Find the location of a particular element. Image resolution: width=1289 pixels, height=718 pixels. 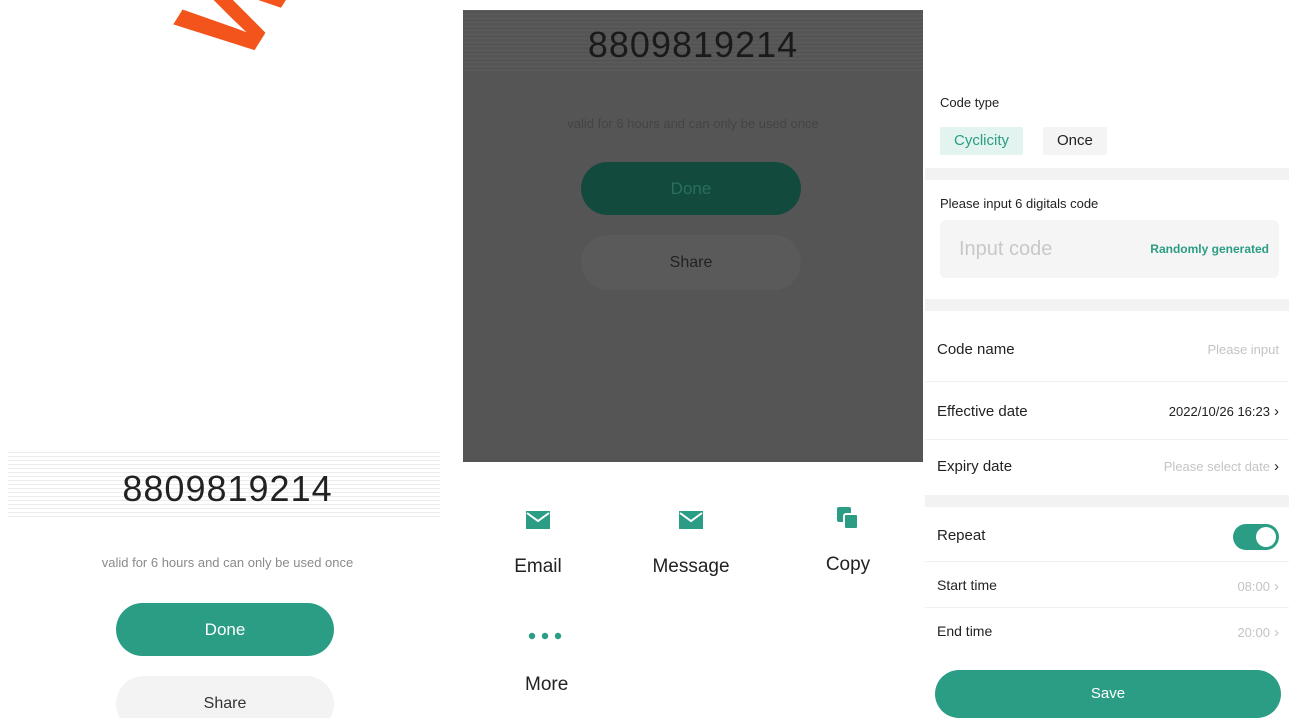

code-type-cyclicity: Cyclicity is located at coordinates (981, 141).